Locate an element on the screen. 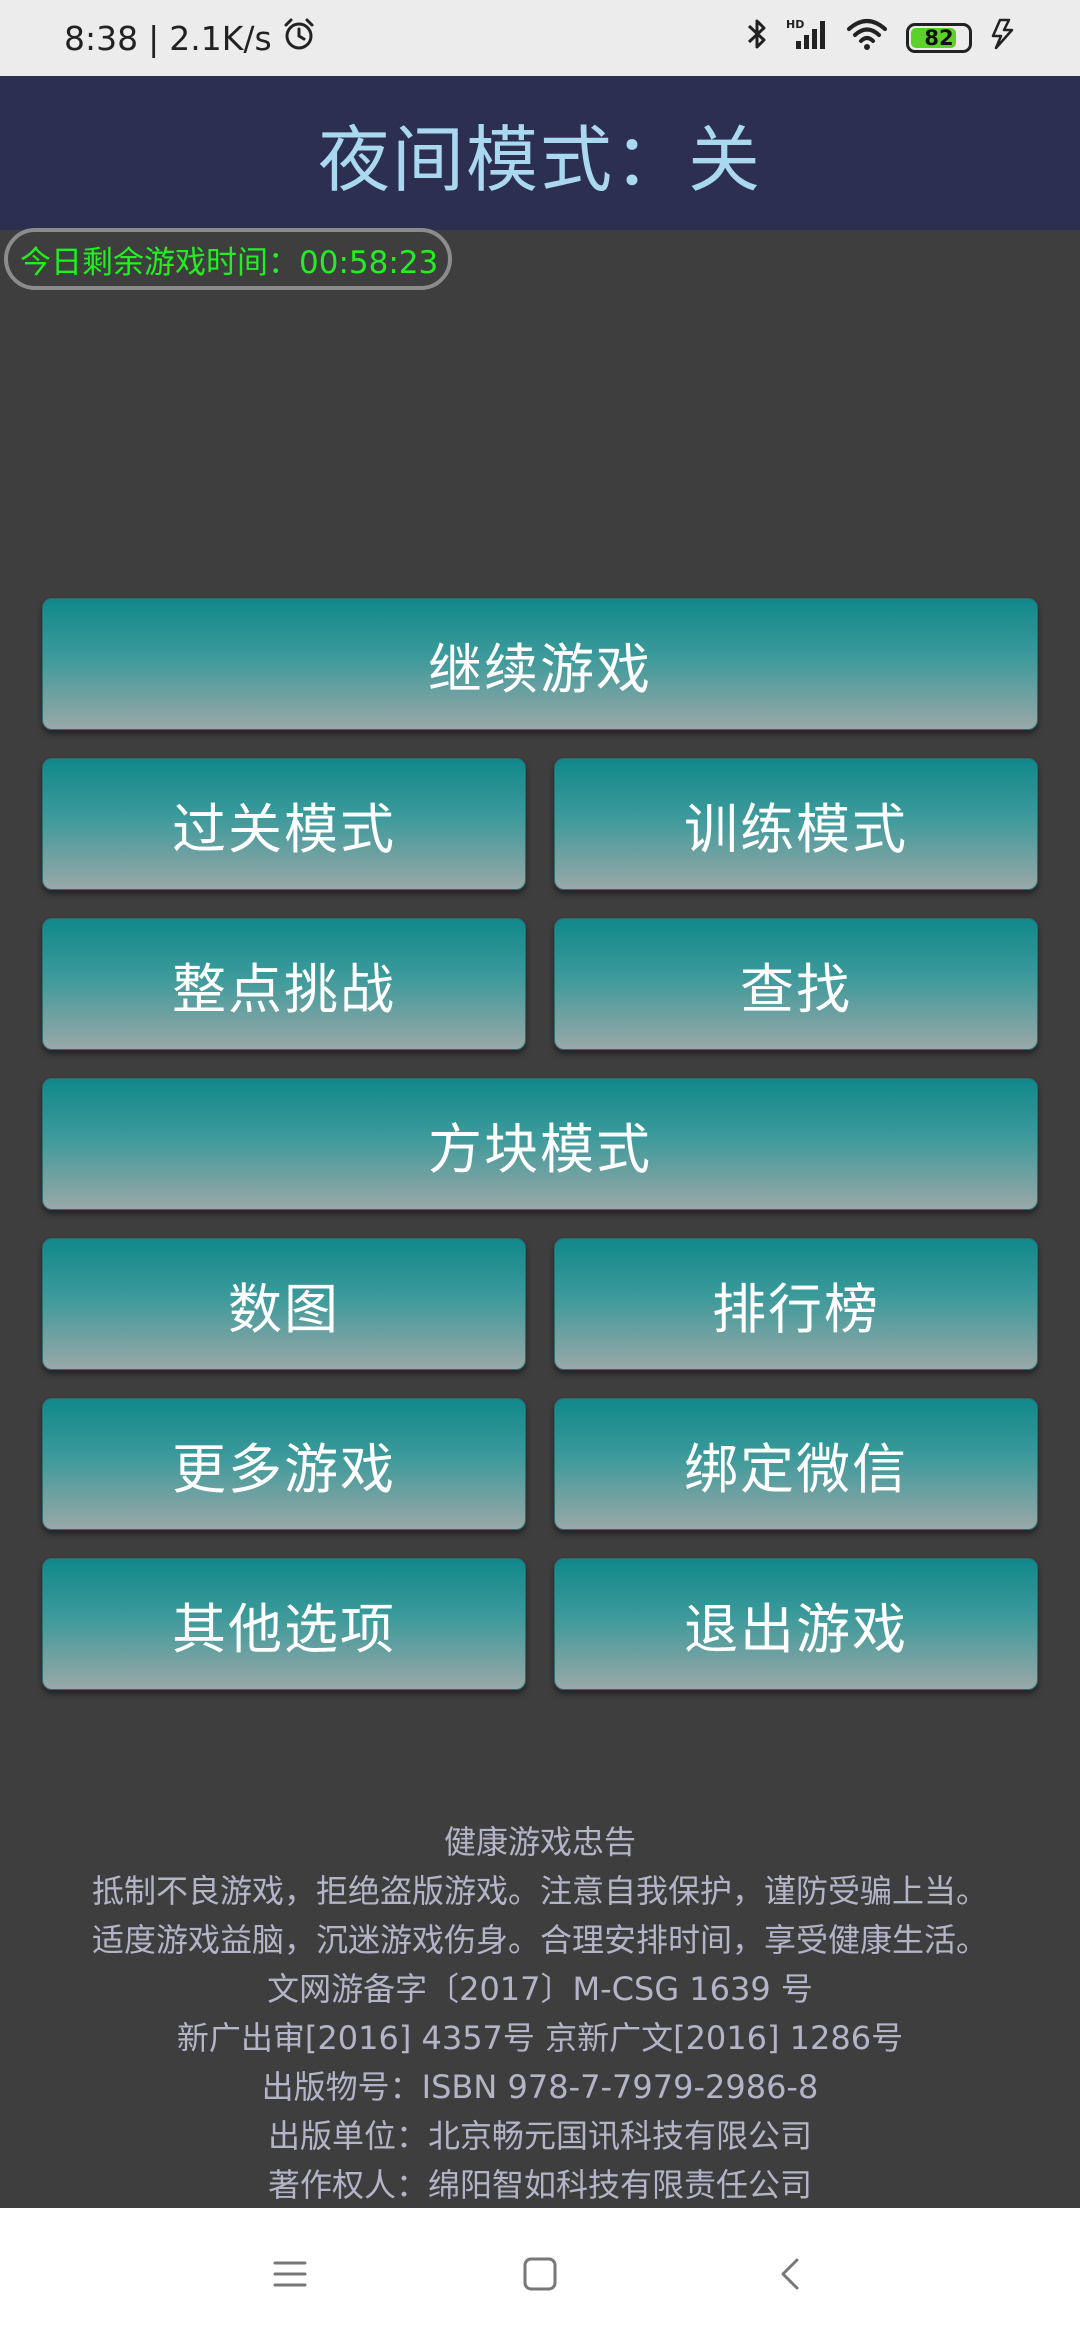 This screenshot has height=2340, width=1080. bind-wechat-button: 绑定微信 is located at coordinates (796, 1464).